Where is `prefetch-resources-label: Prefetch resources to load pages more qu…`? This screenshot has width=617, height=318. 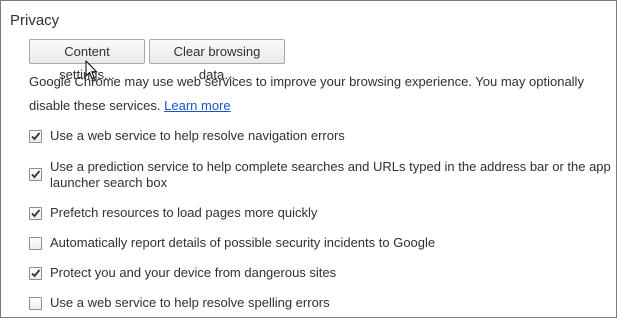 prefetch-resources-label: Prefetch resources to load pages more qu… is located at coordinates (184, 212).